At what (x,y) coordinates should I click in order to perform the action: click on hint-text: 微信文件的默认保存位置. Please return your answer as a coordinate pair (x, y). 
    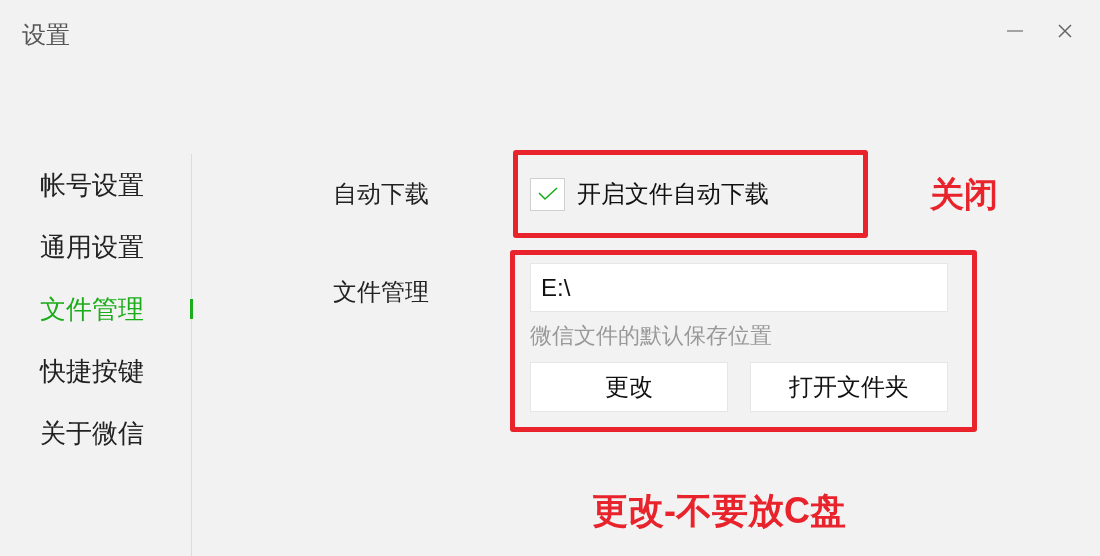
    Looking at the image, I should click on (651, 336).